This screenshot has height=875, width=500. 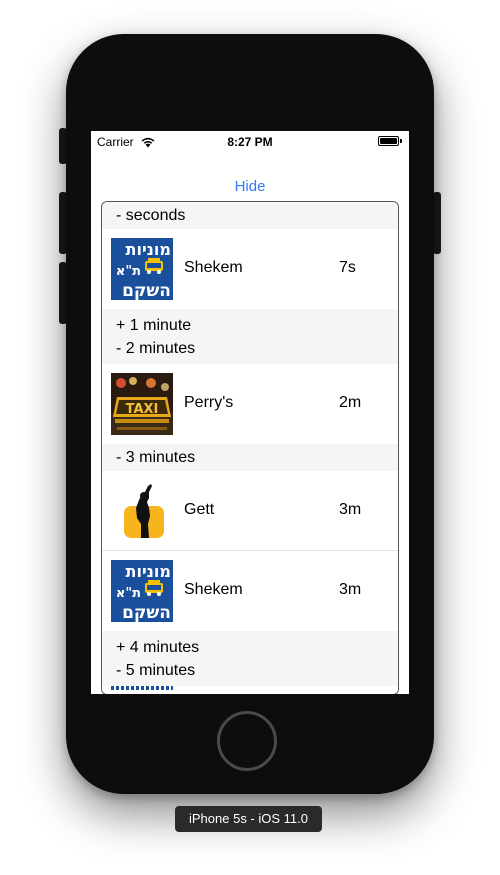 I want to click on list-item: TAXI Perry's 2m, so click(x=250, y=404).